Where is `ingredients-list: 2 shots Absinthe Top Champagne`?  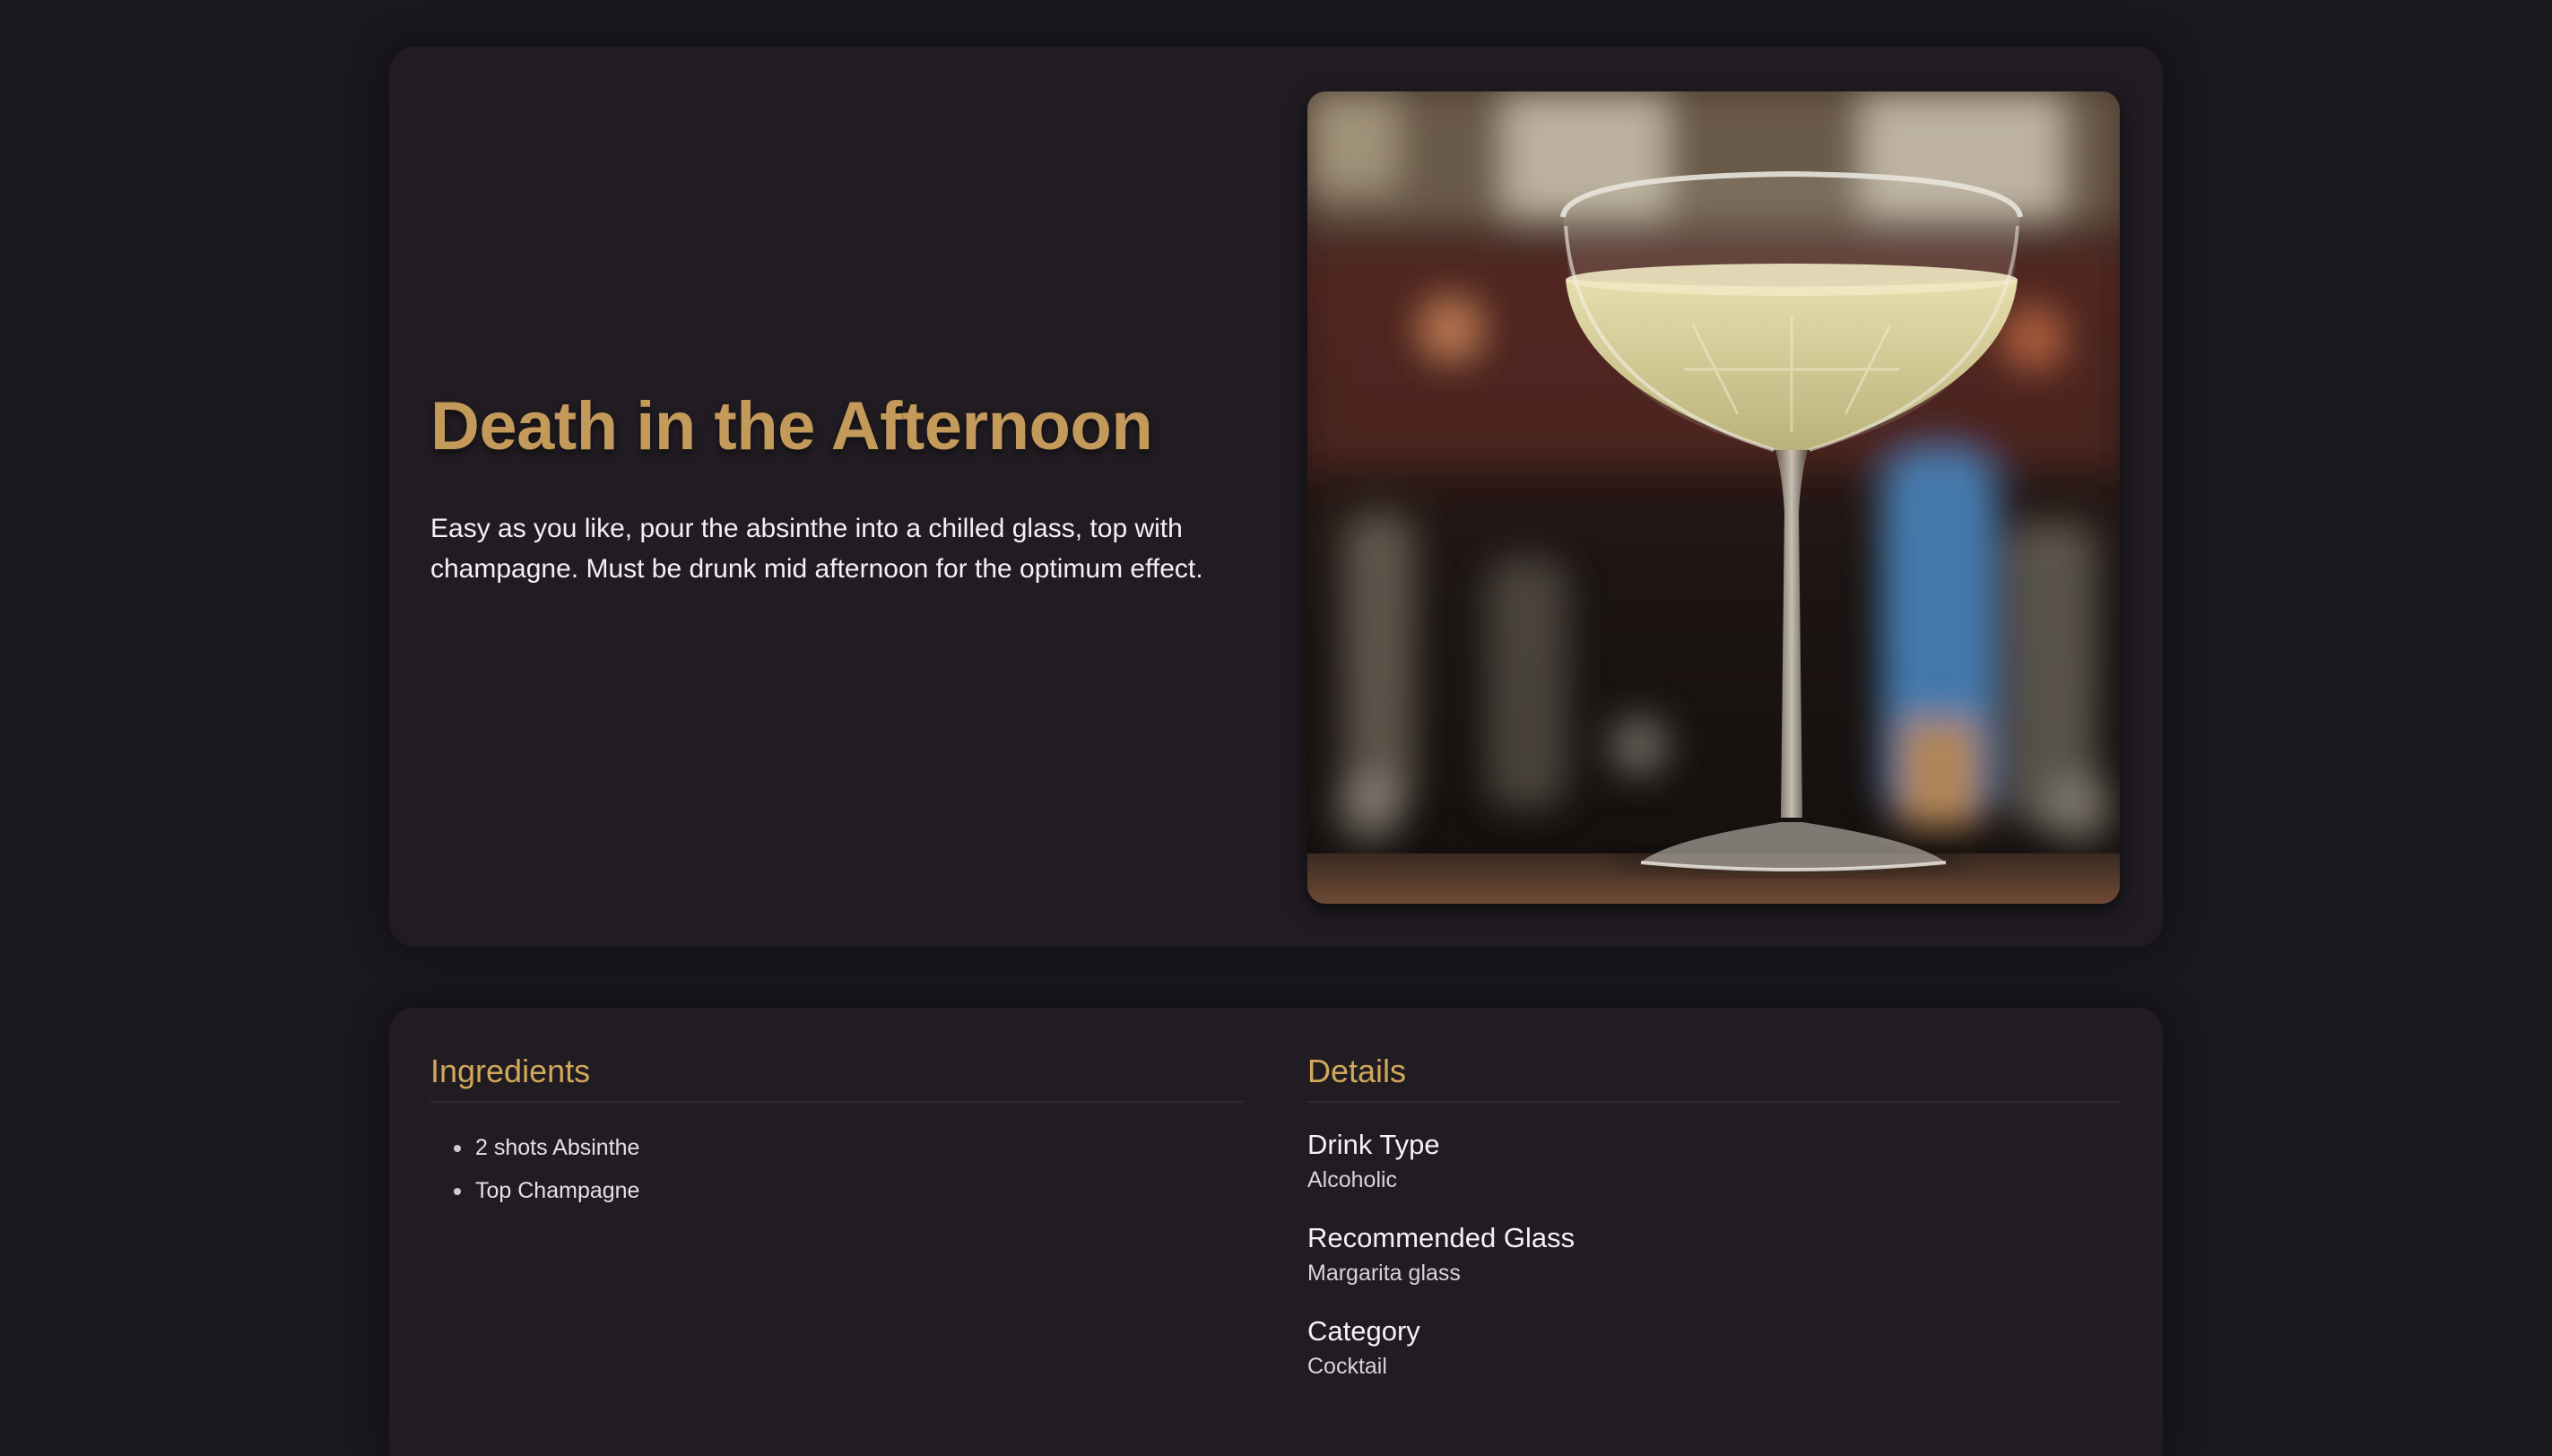 ingredients-list: 2 shots Absinthe Top Champagne is located at coordinates (837, 1169).